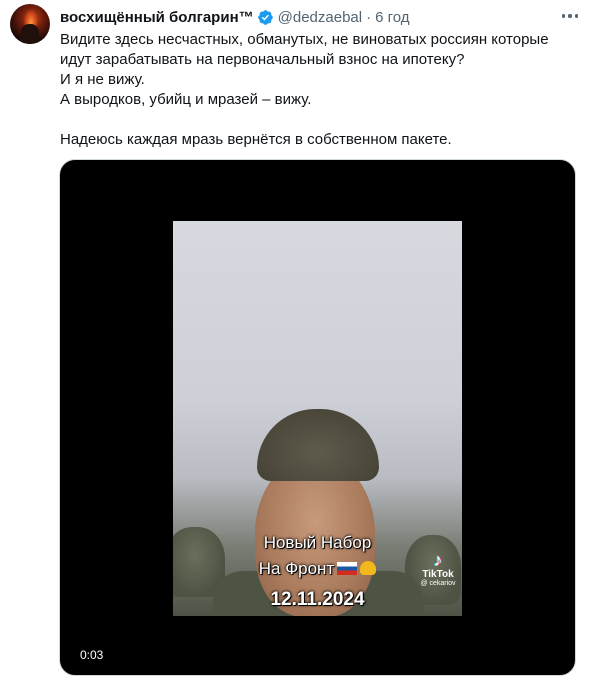 Image resolution: width=598 pixels, height=682 pixels. What do you see at coordinates (320, 17) in the screenshot?
I see `author-handle: @dedzaebal` at bounding box center [320, 17].